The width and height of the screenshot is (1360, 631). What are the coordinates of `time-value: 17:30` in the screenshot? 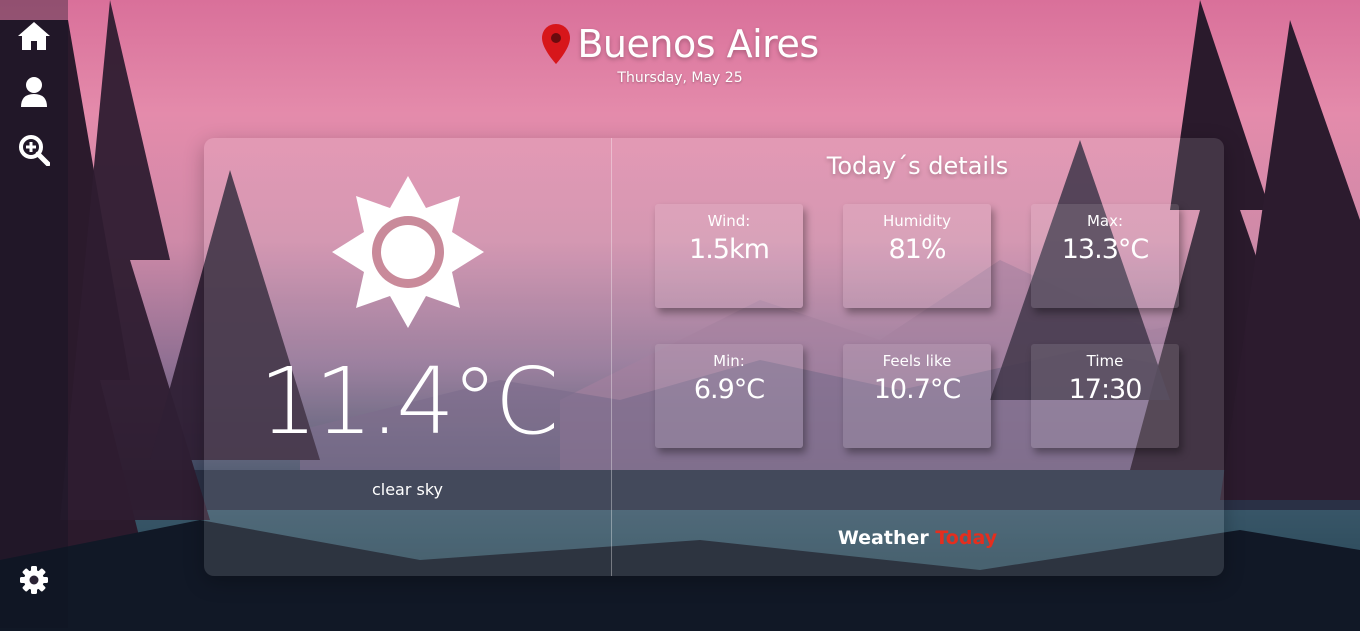 It's located at (1105, 389).